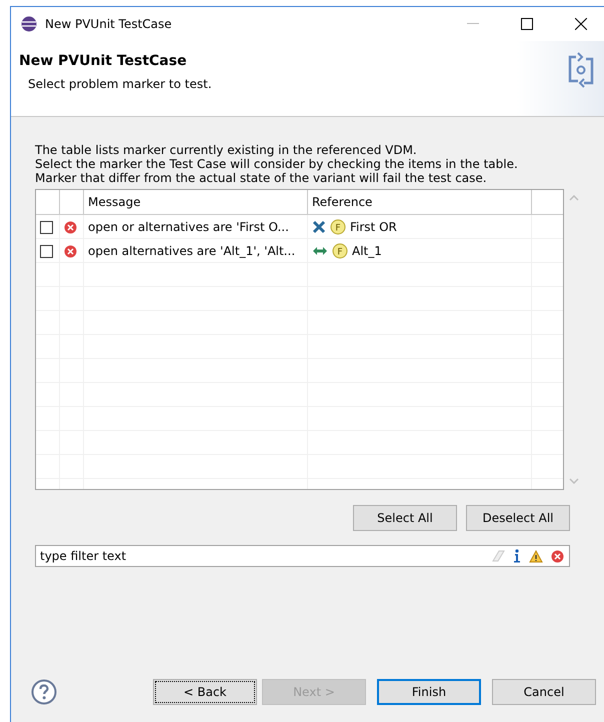 Image resolution: width=604 pixels, height=722 pixels. I want to click on table-cell: First OR, so click(373, 227).